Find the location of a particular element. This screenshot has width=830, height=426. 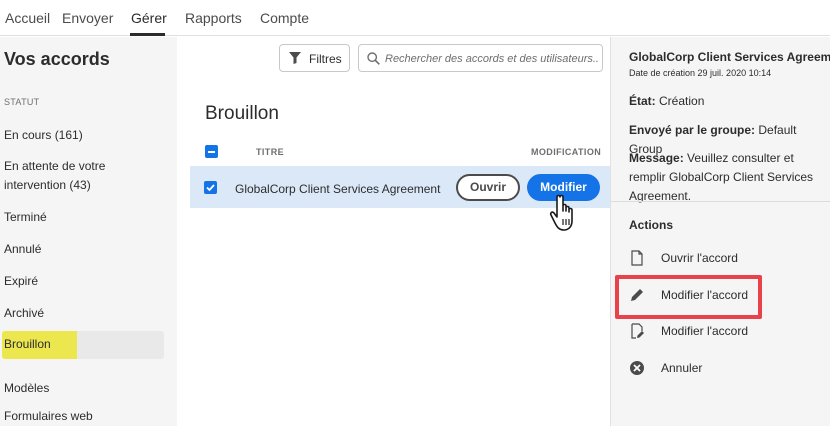

tab-rapports: Rapports is located at coordinates (213, 18).